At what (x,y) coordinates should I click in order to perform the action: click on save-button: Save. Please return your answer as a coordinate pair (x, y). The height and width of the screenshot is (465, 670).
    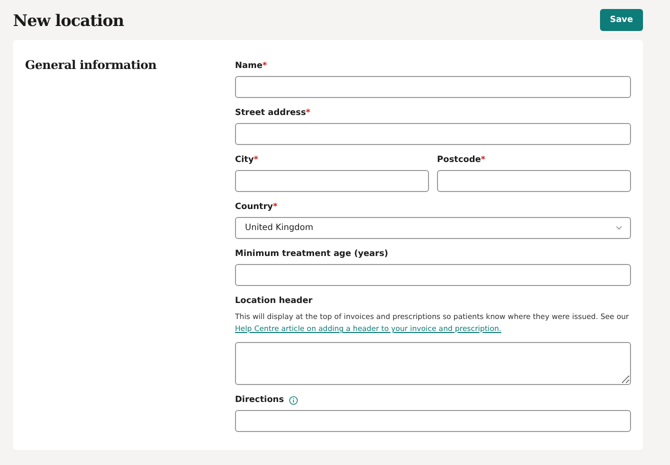
    Looking at the image, I should click on (621, 20).